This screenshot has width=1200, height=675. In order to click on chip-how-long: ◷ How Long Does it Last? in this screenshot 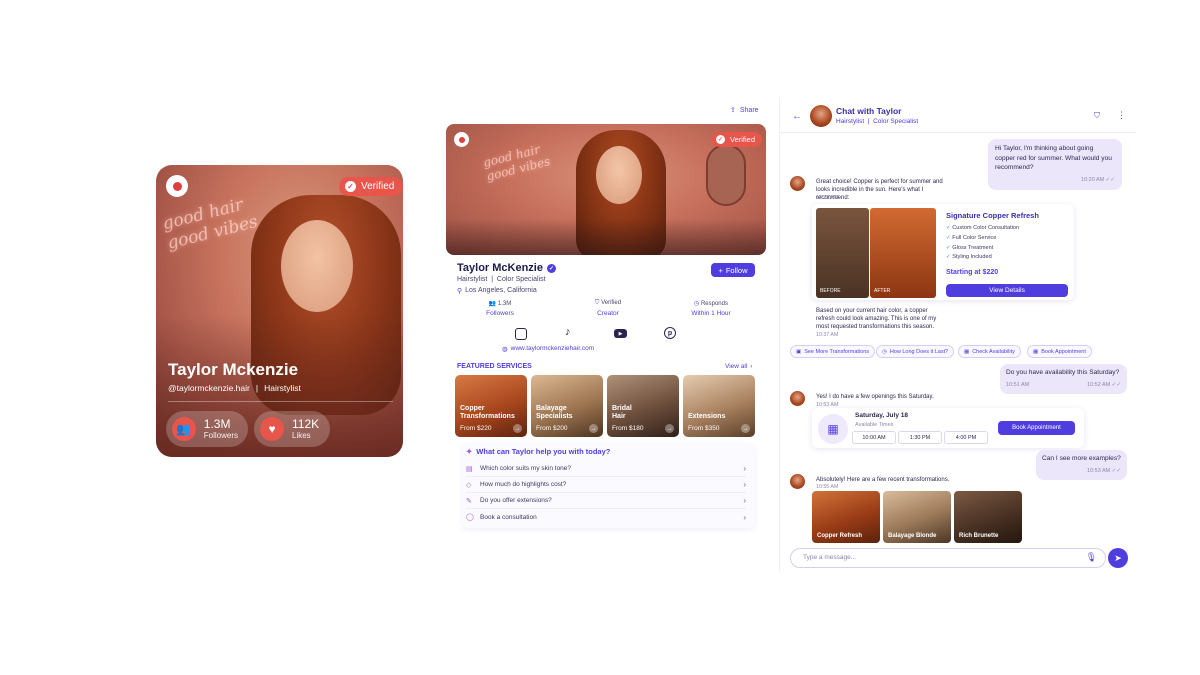, I will do `click(915, 351)`.